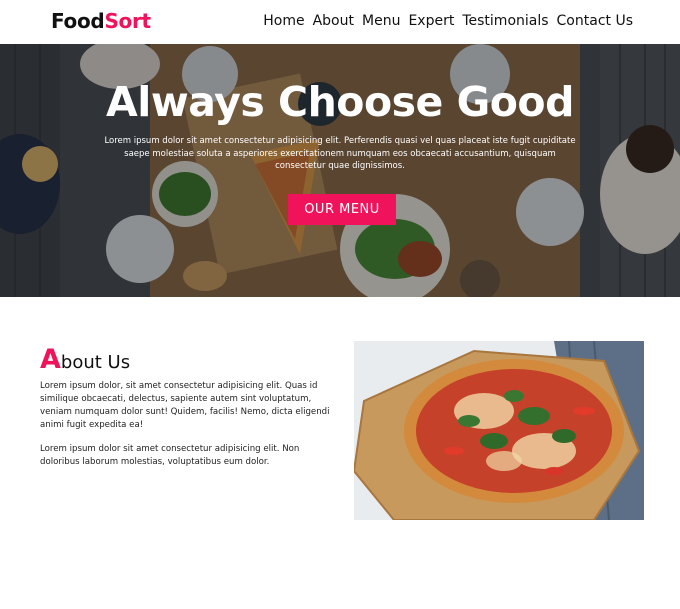 The height and width of the screenshot is (609, 680). I want to click on nav-home: Home, so click(283, 21).